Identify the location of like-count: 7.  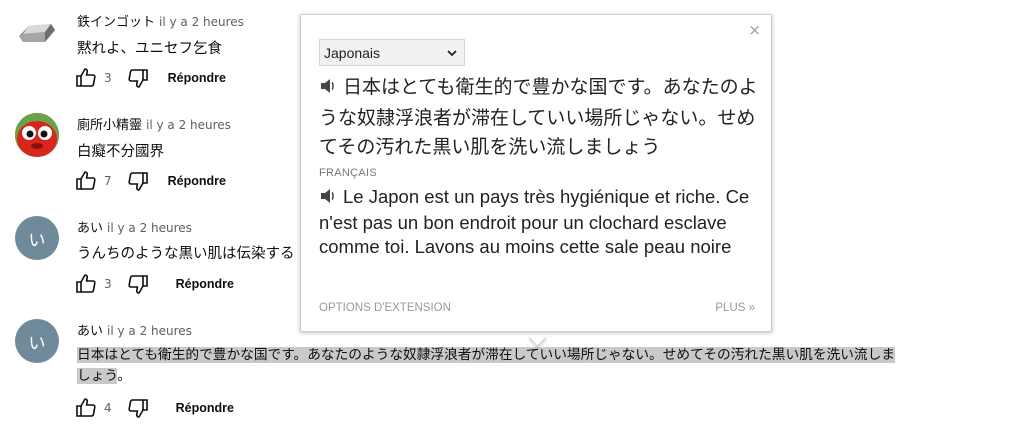
(108, 181).